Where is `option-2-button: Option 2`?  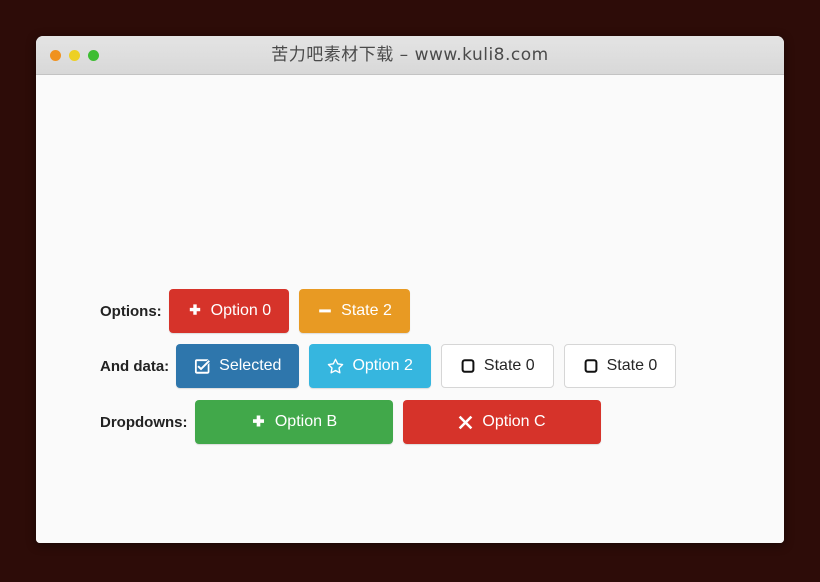 option-2-button: Option 2 is located at coordinates (370, 366).